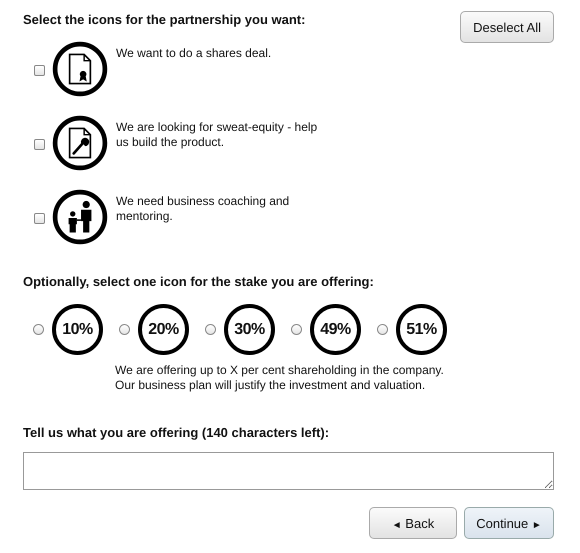 Image resolution: width=580 pixels, height=553 pixels. Describe the element at coordinates (164, 19) in the screenshot. I see `section-heading: Select the icons for the partnership you want:` at that location.